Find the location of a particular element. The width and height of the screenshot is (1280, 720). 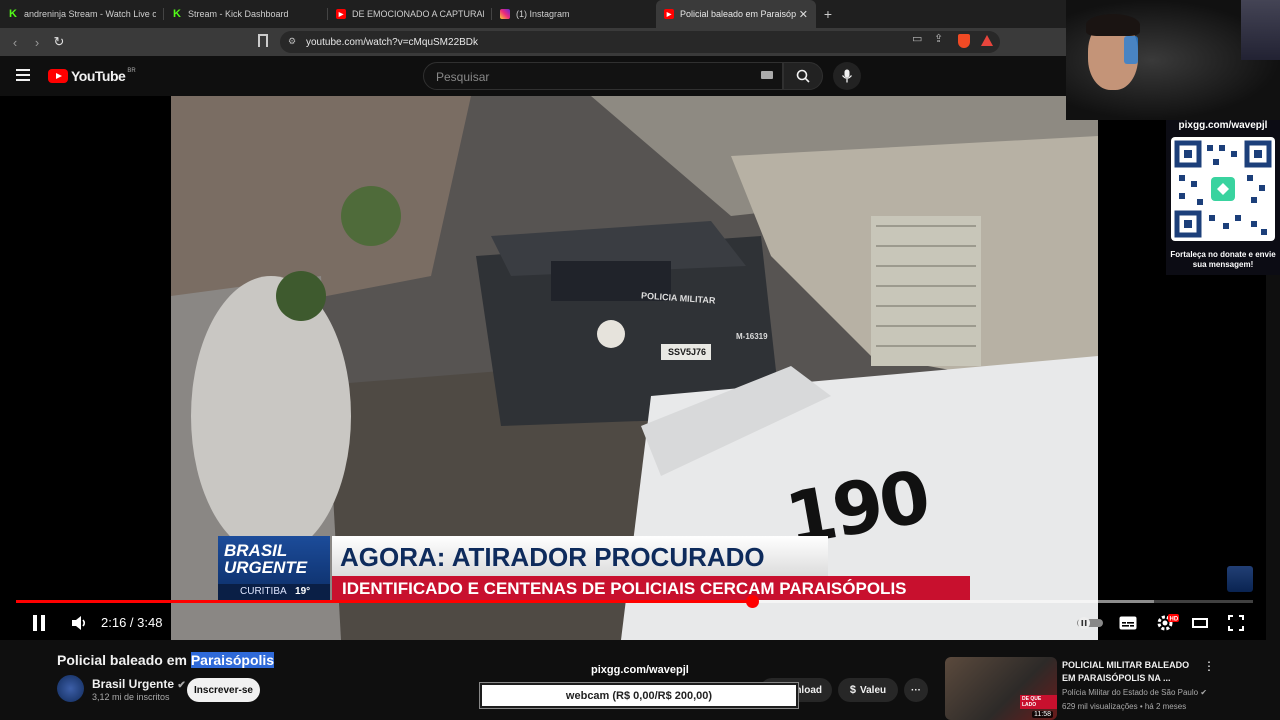

time-total: 3:48 is located at coordinates (150, 622).